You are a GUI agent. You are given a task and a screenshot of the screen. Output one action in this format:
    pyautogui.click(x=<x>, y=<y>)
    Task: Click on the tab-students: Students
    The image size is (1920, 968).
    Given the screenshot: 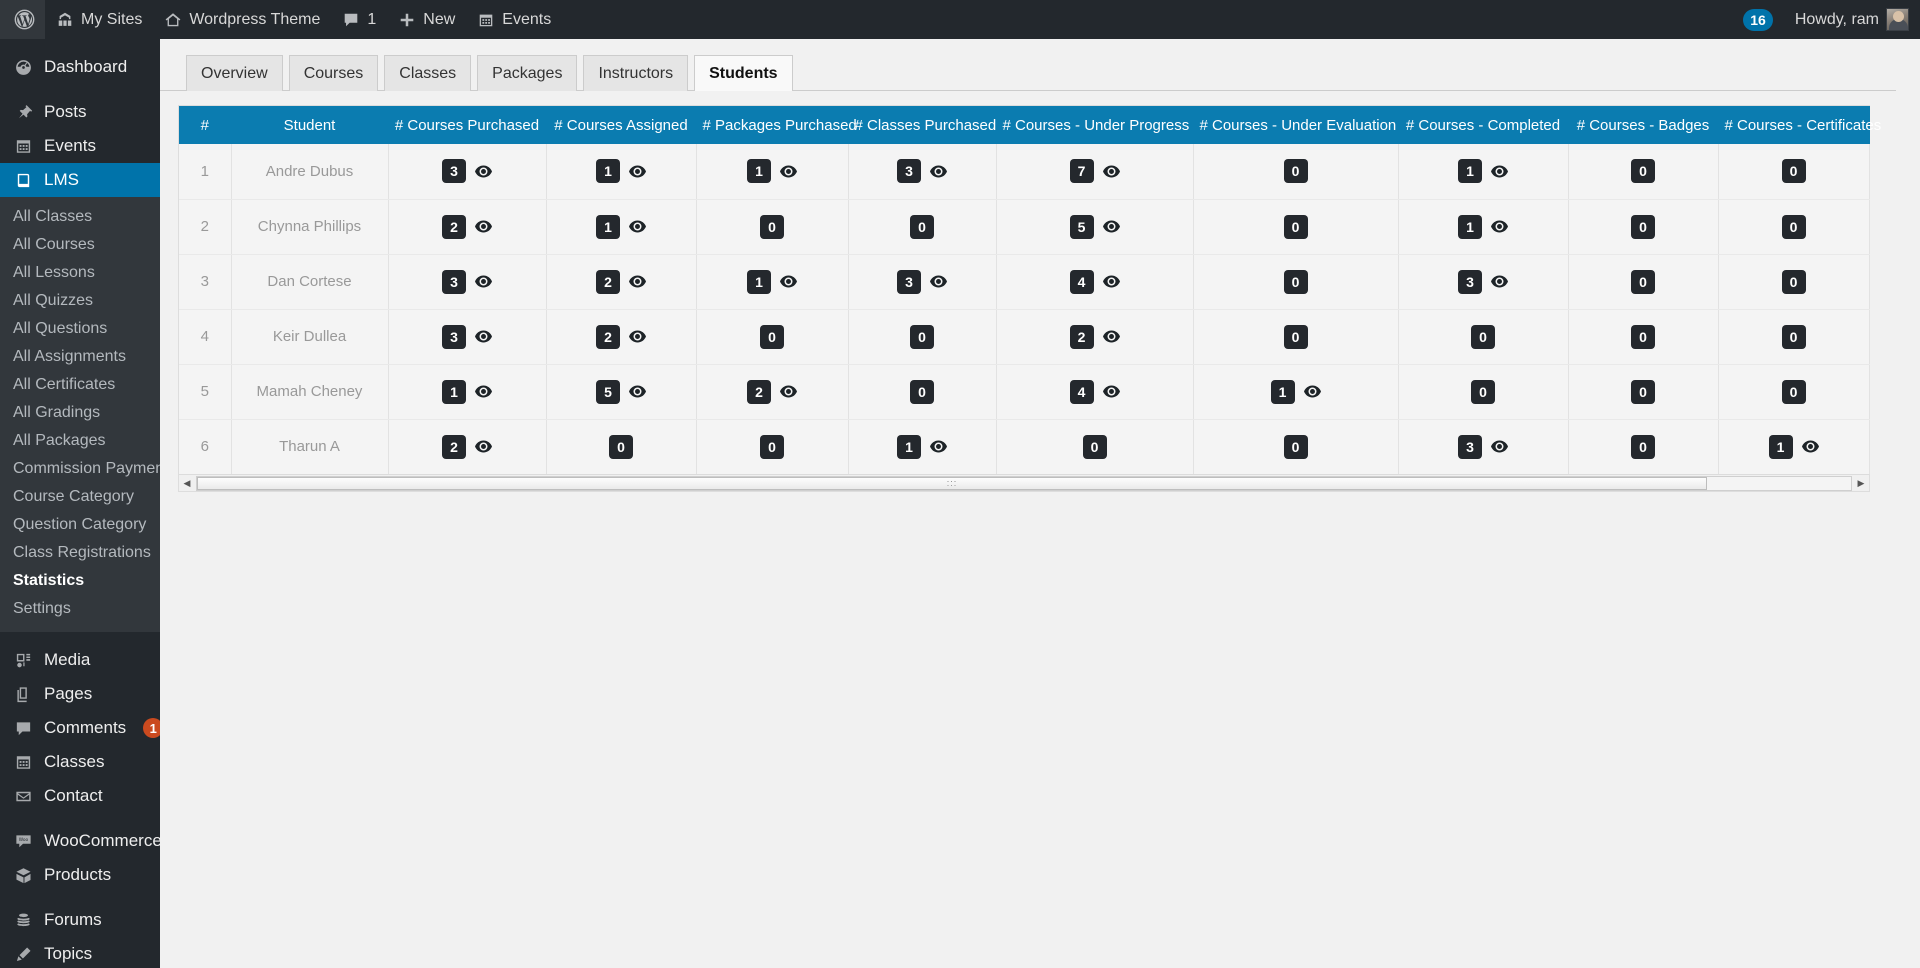 What is the action you would take?
    pyautogui.click(x=743, y=73)
    